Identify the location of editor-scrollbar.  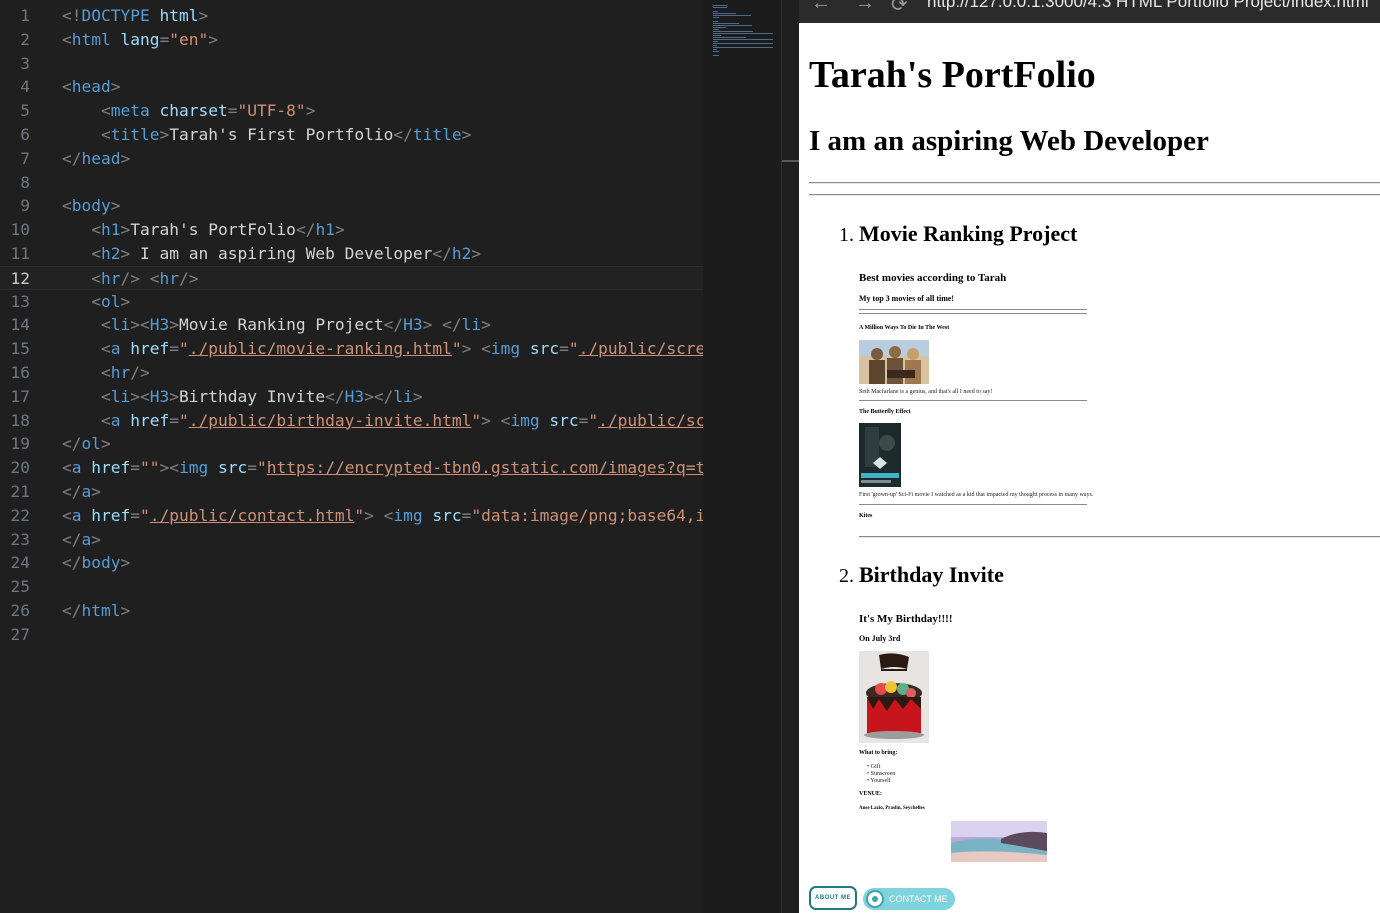
(790, 456).